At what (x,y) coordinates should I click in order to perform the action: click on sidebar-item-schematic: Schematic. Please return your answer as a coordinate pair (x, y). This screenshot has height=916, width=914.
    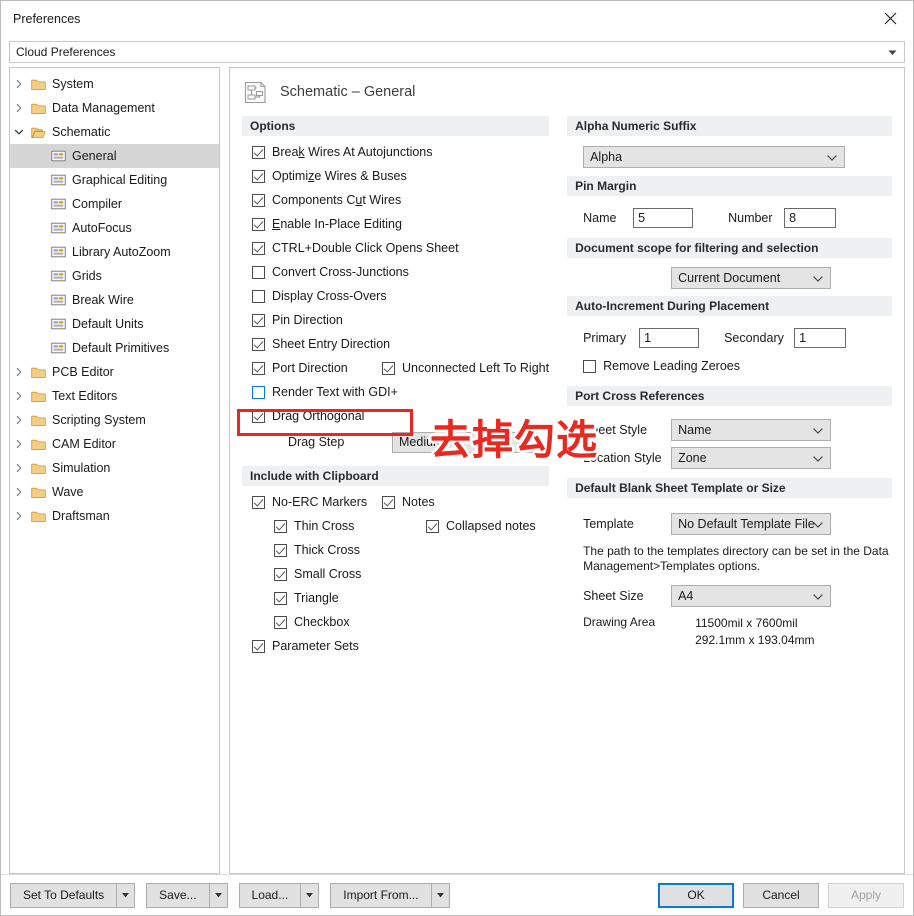
    Looking at the image, I should click on (114, 132).